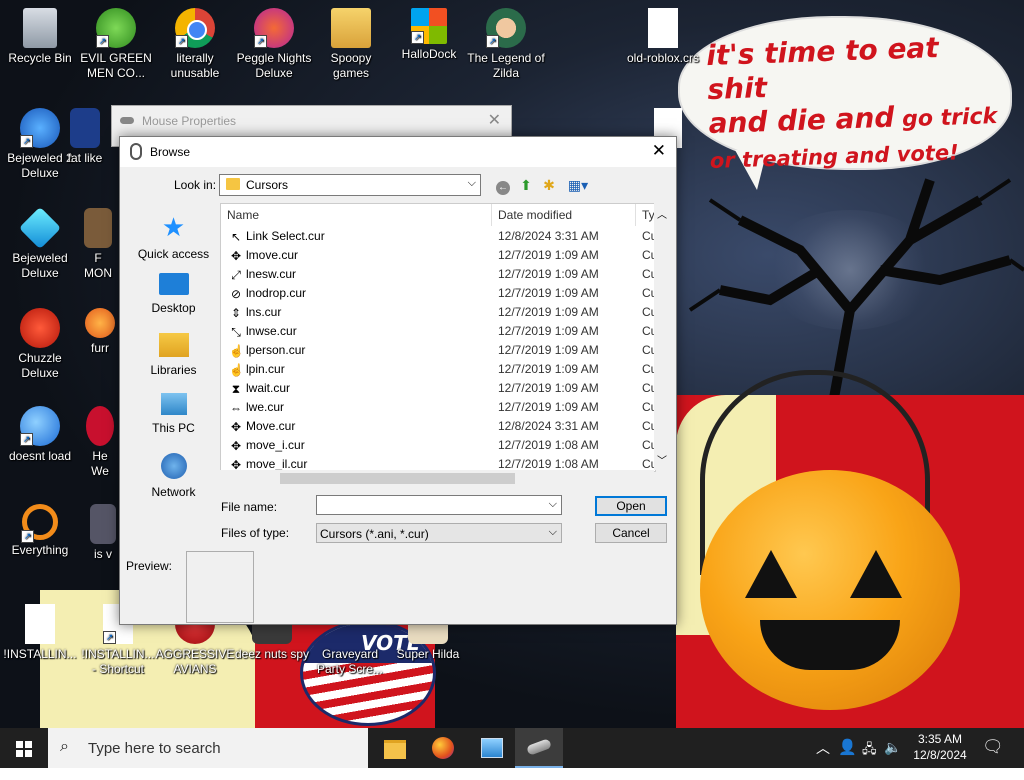 Image resolution: width=1024 pixels, height=780 pixels. I want to click on place-libraries: Libraries, so click(173, 355).